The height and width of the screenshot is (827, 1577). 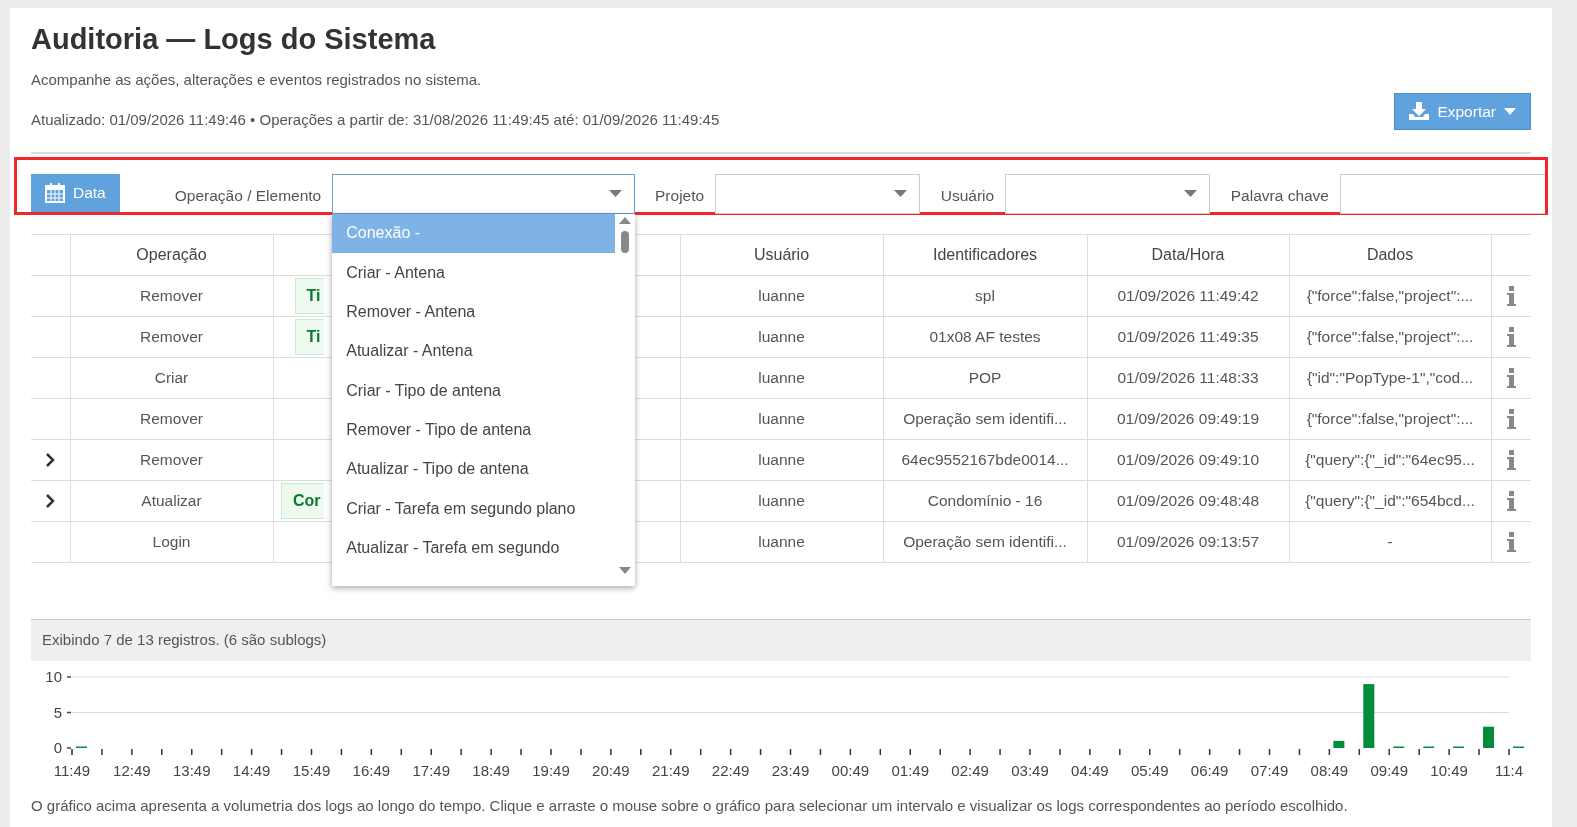 I want to click on table-cell: -, so click(x=1390, y=542).